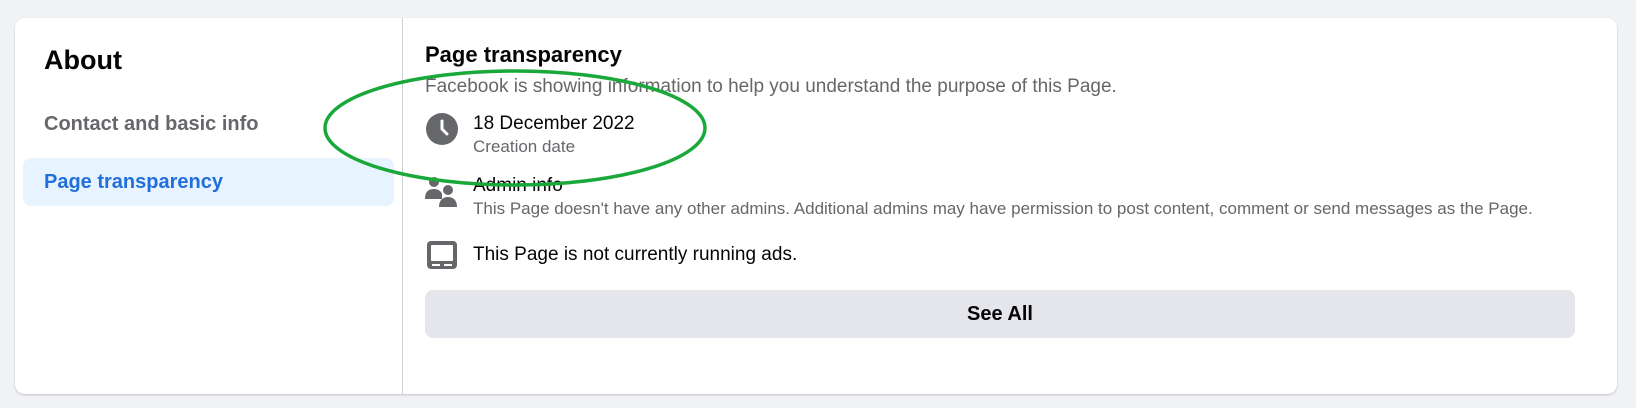 This screenshot has width=1636, height=408. What do you see at coordinates (442, 191) in the screenshot?
I see `admins-icon` at bounding box center [442, 191].